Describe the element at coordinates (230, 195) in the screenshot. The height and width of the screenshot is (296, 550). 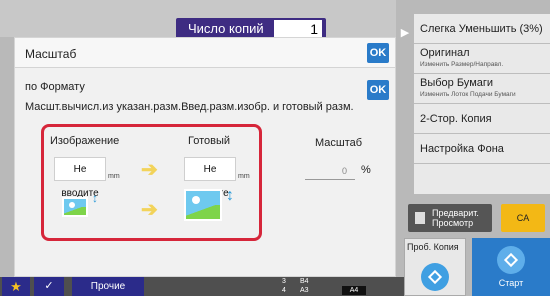
I see `finished-size-arrow-icon: ↕` at that location.